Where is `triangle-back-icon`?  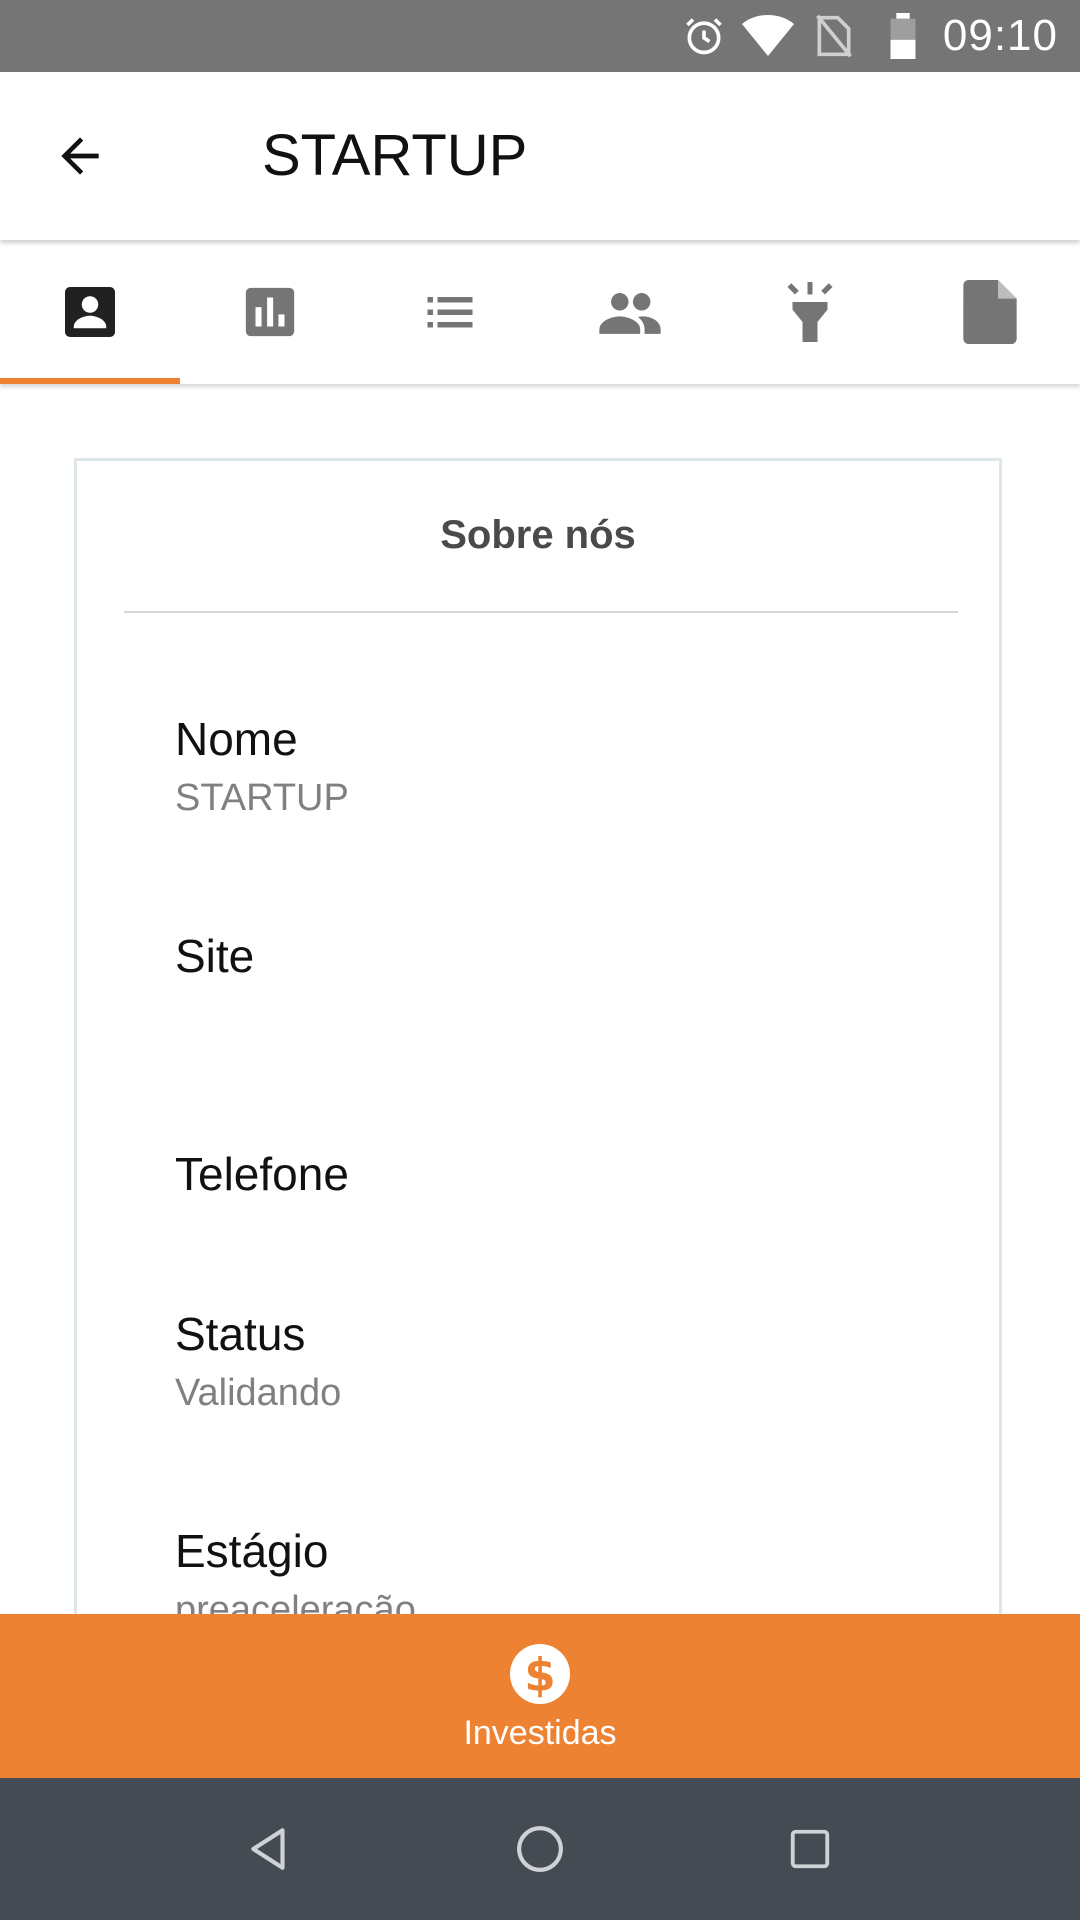
triangle-back-icon is located at coordinates (268, 1849).